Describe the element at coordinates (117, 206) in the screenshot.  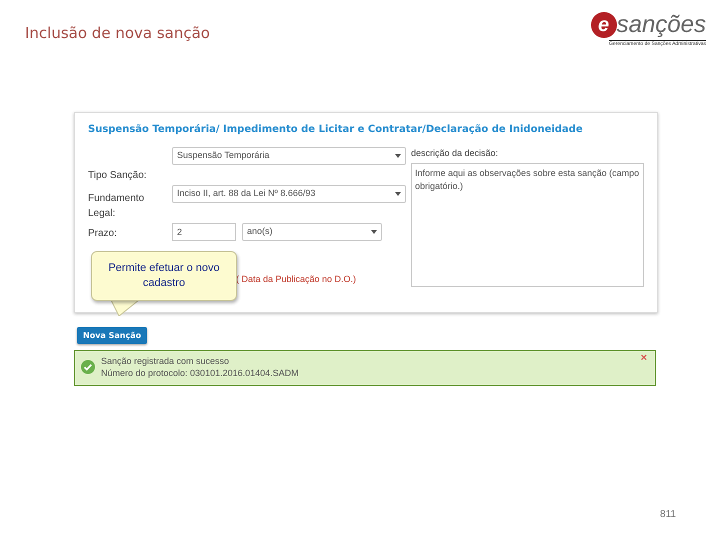
I see `field-label: Fundamento Legal:` at that location.